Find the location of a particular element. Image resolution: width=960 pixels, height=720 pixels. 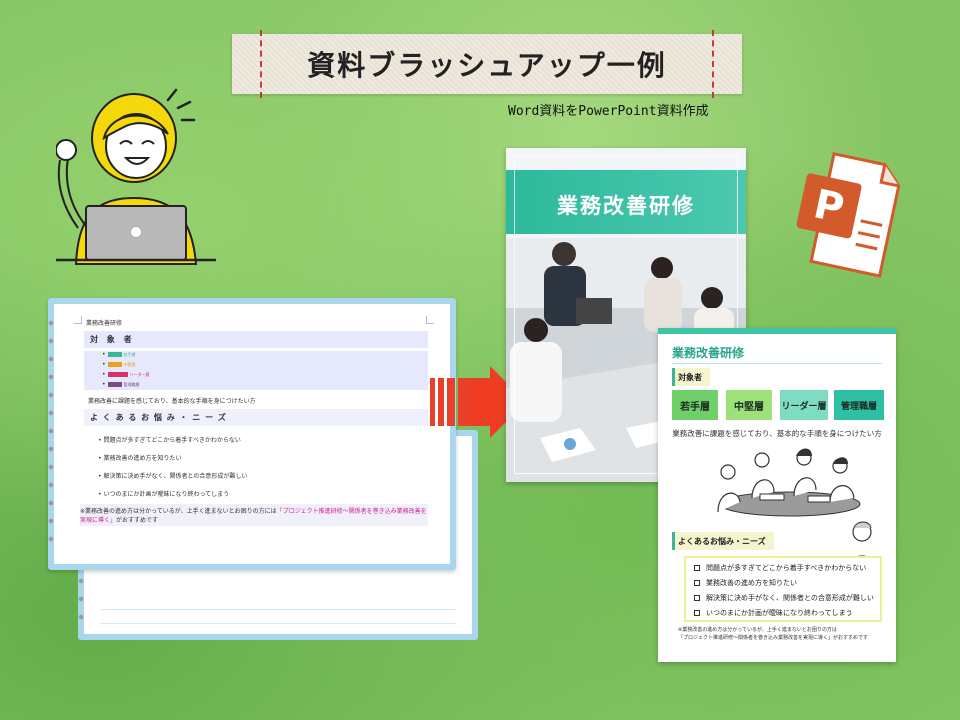

doc-heading: 業務改善研修 is located at coordinates (104, 323).